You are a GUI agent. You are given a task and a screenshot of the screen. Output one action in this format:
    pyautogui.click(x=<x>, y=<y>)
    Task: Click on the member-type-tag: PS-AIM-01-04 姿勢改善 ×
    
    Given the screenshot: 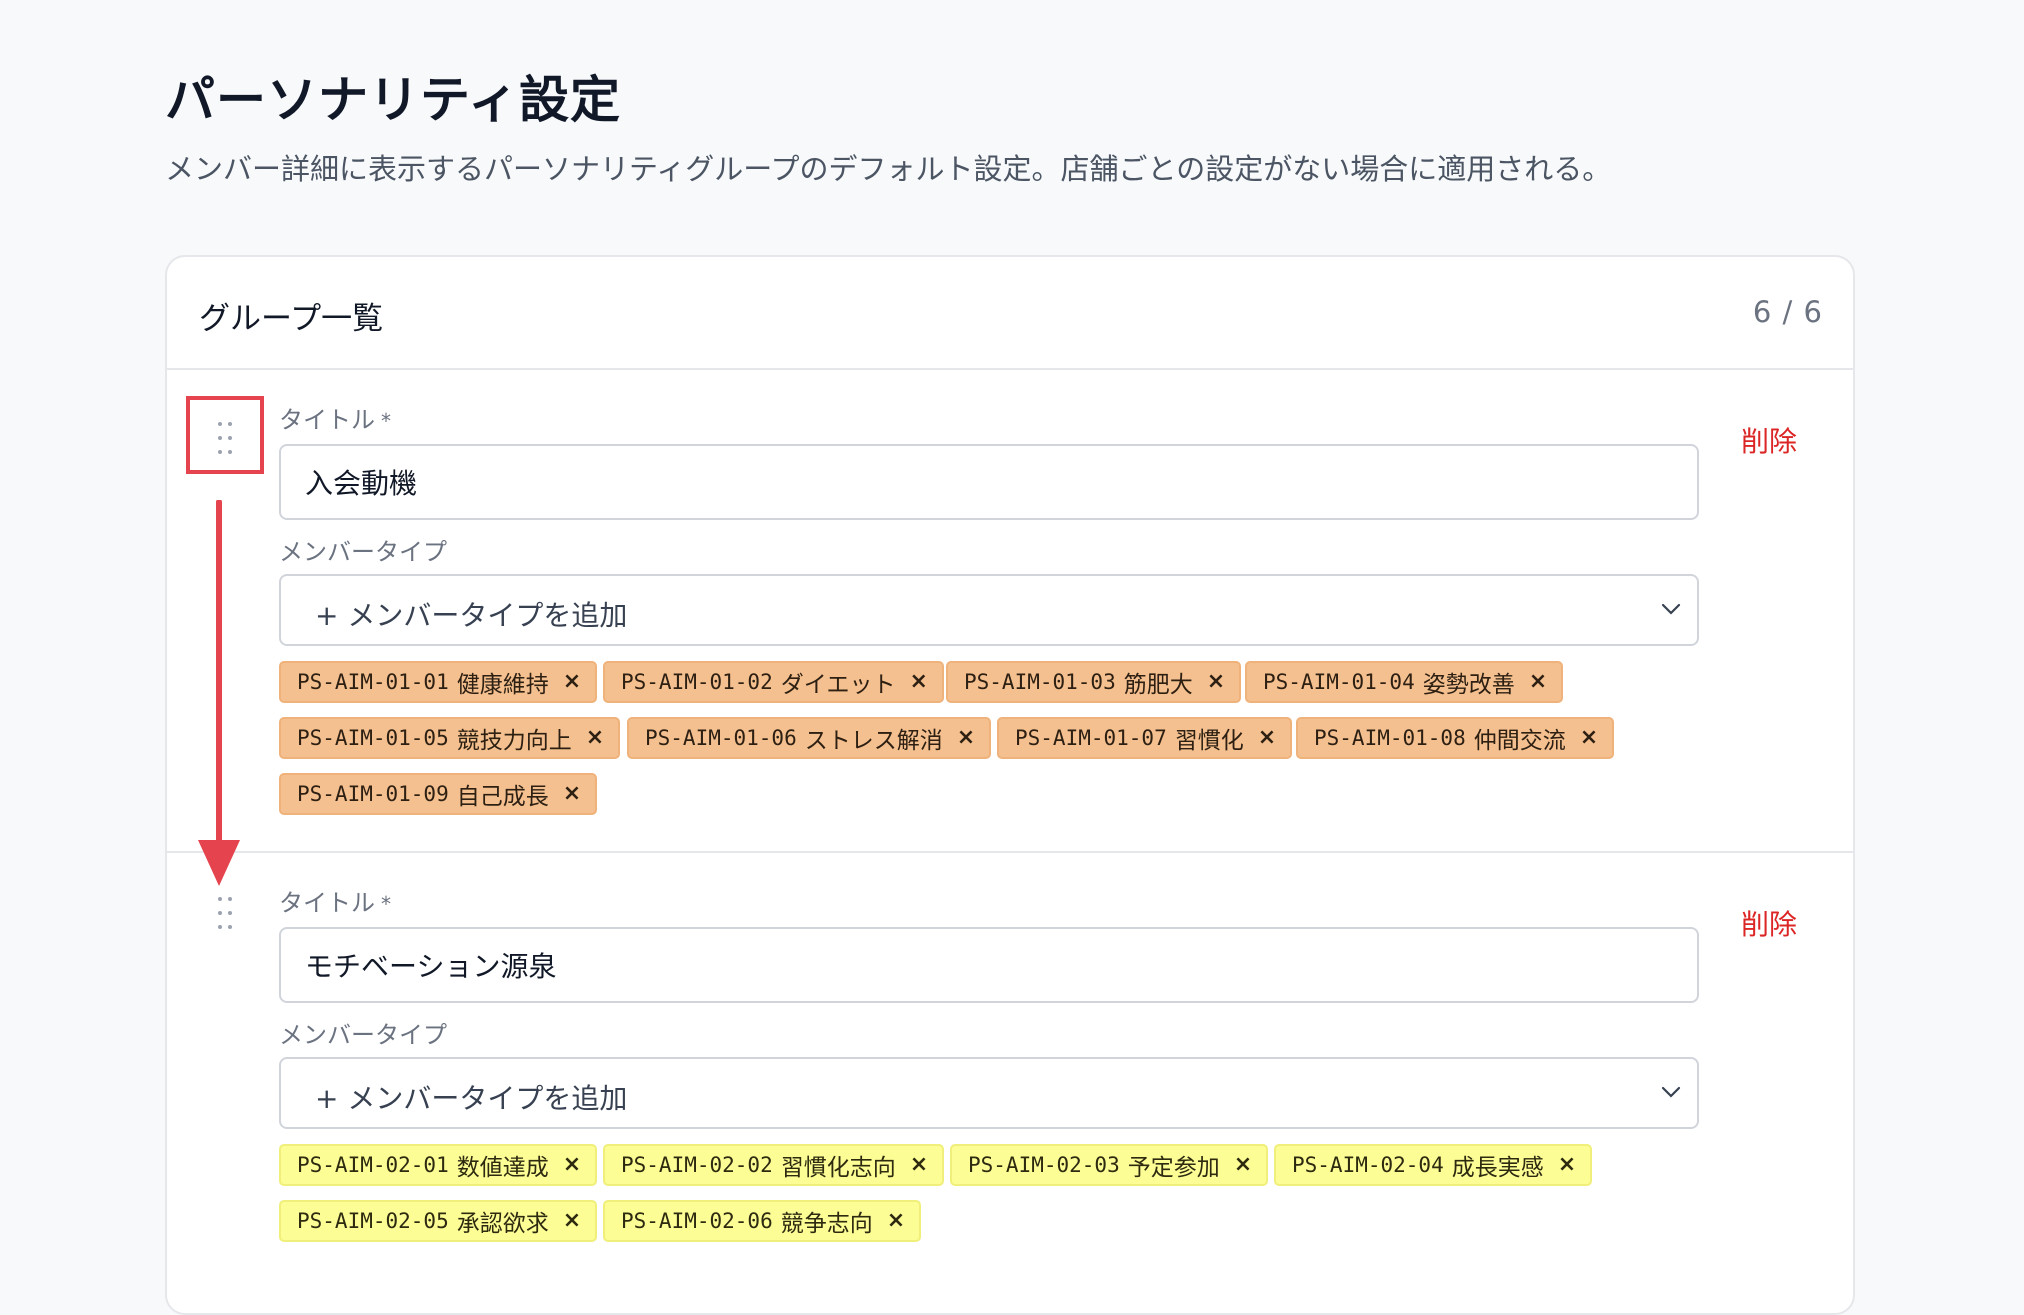 What is the action you would take?
    pyautogui.click(x=1404, y=682)
    